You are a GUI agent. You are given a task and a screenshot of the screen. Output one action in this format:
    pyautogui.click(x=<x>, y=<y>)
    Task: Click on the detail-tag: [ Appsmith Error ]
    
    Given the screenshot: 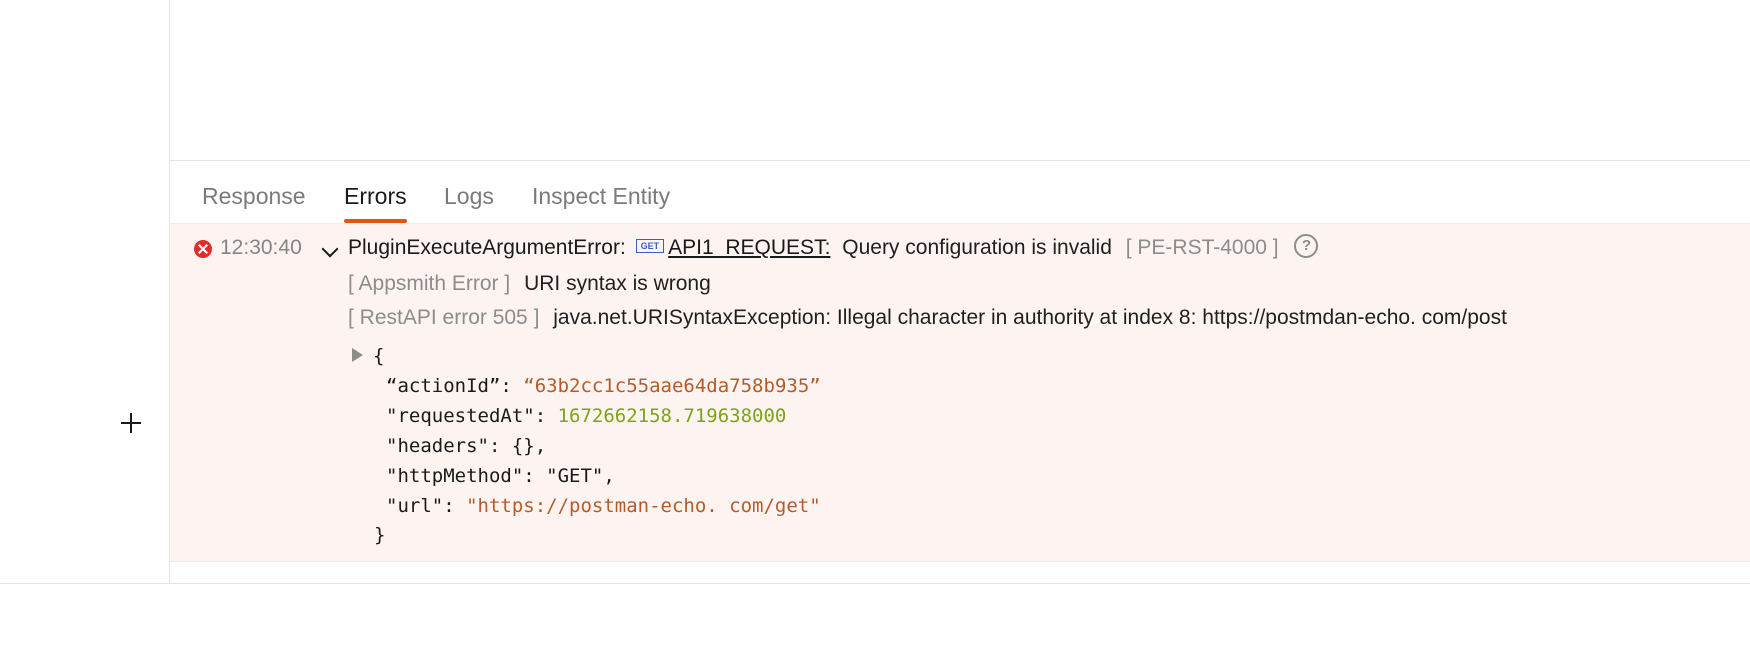 What is the action you would take?
    pyautogui.click(x=429, y=283)
    